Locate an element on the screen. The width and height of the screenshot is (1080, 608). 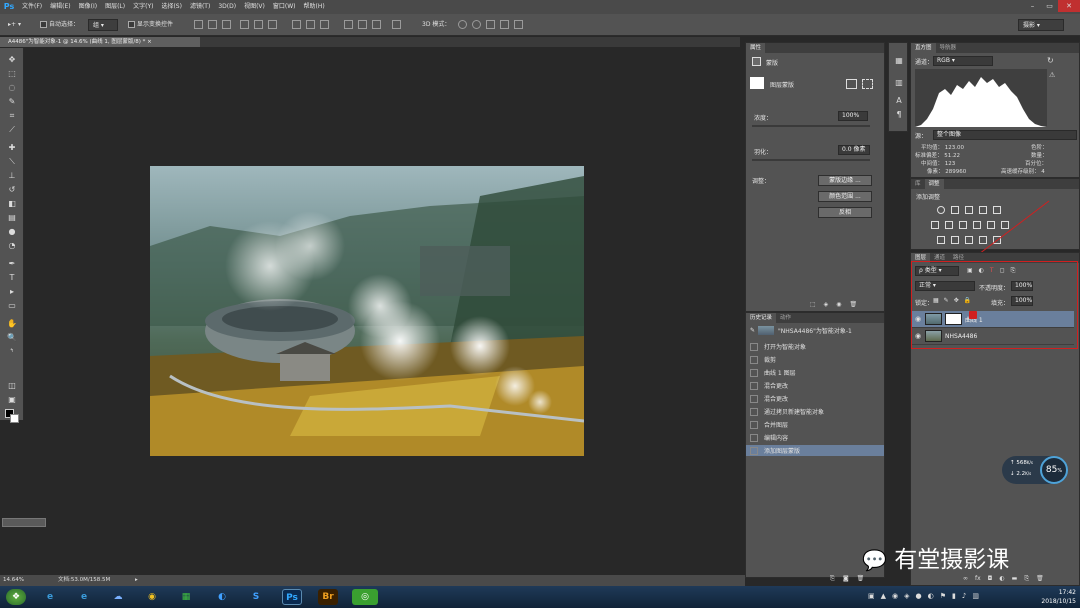
tray-icon-1: ▣ is located at coordinates (871, 596).